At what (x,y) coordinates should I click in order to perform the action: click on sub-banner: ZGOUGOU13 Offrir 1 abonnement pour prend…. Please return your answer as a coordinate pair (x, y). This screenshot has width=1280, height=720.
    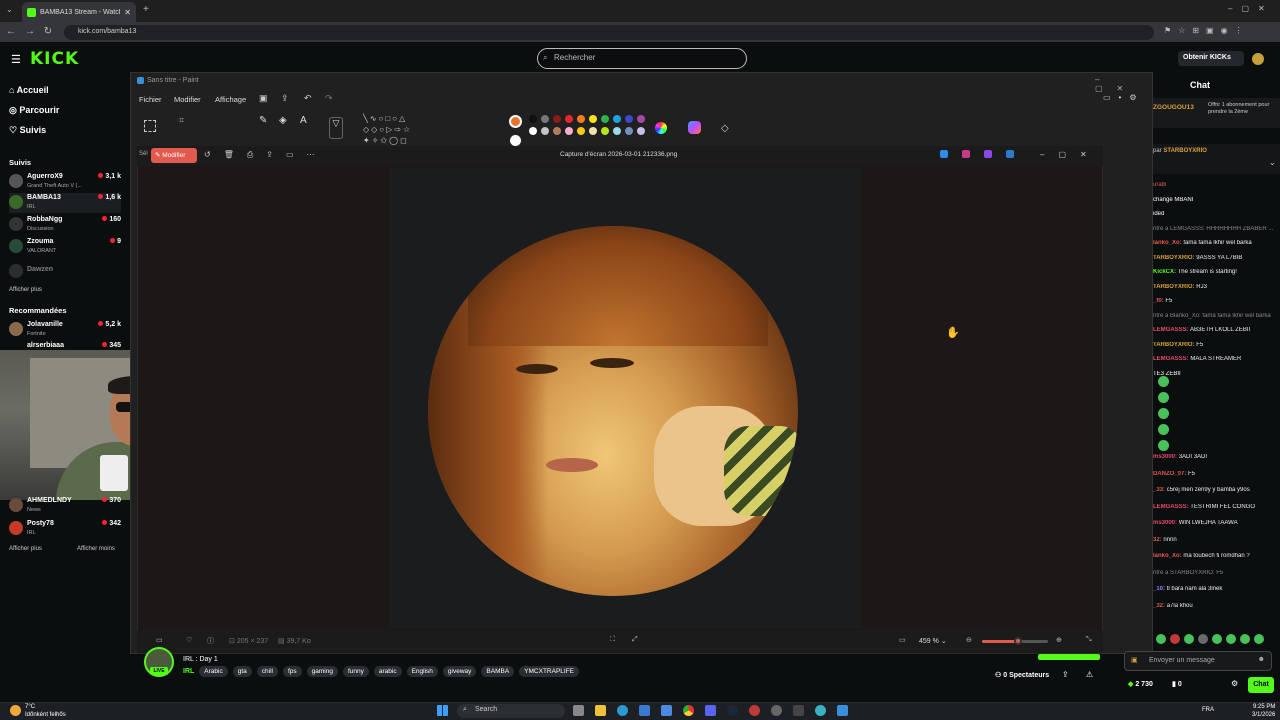
    Looking at the image, I should click on (1216, 113).